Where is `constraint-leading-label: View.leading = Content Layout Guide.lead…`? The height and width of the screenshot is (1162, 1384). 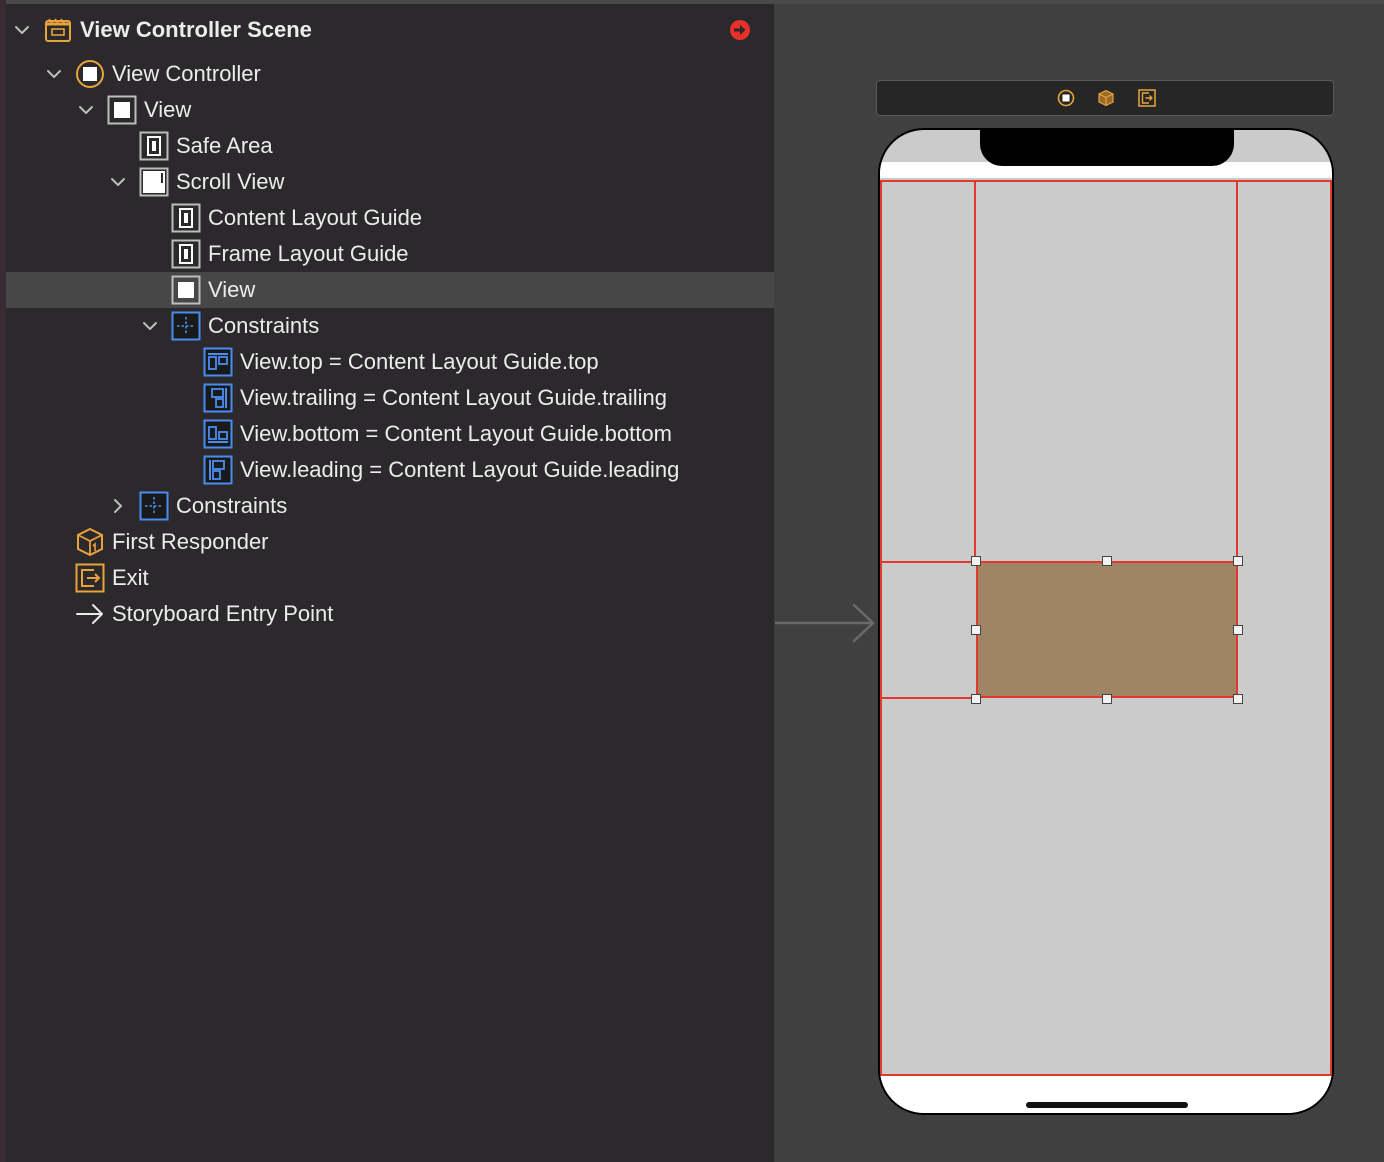 constraint-leading-label: View.leading = Content Layout Guide.lead… is located at coordinates (460, 469).